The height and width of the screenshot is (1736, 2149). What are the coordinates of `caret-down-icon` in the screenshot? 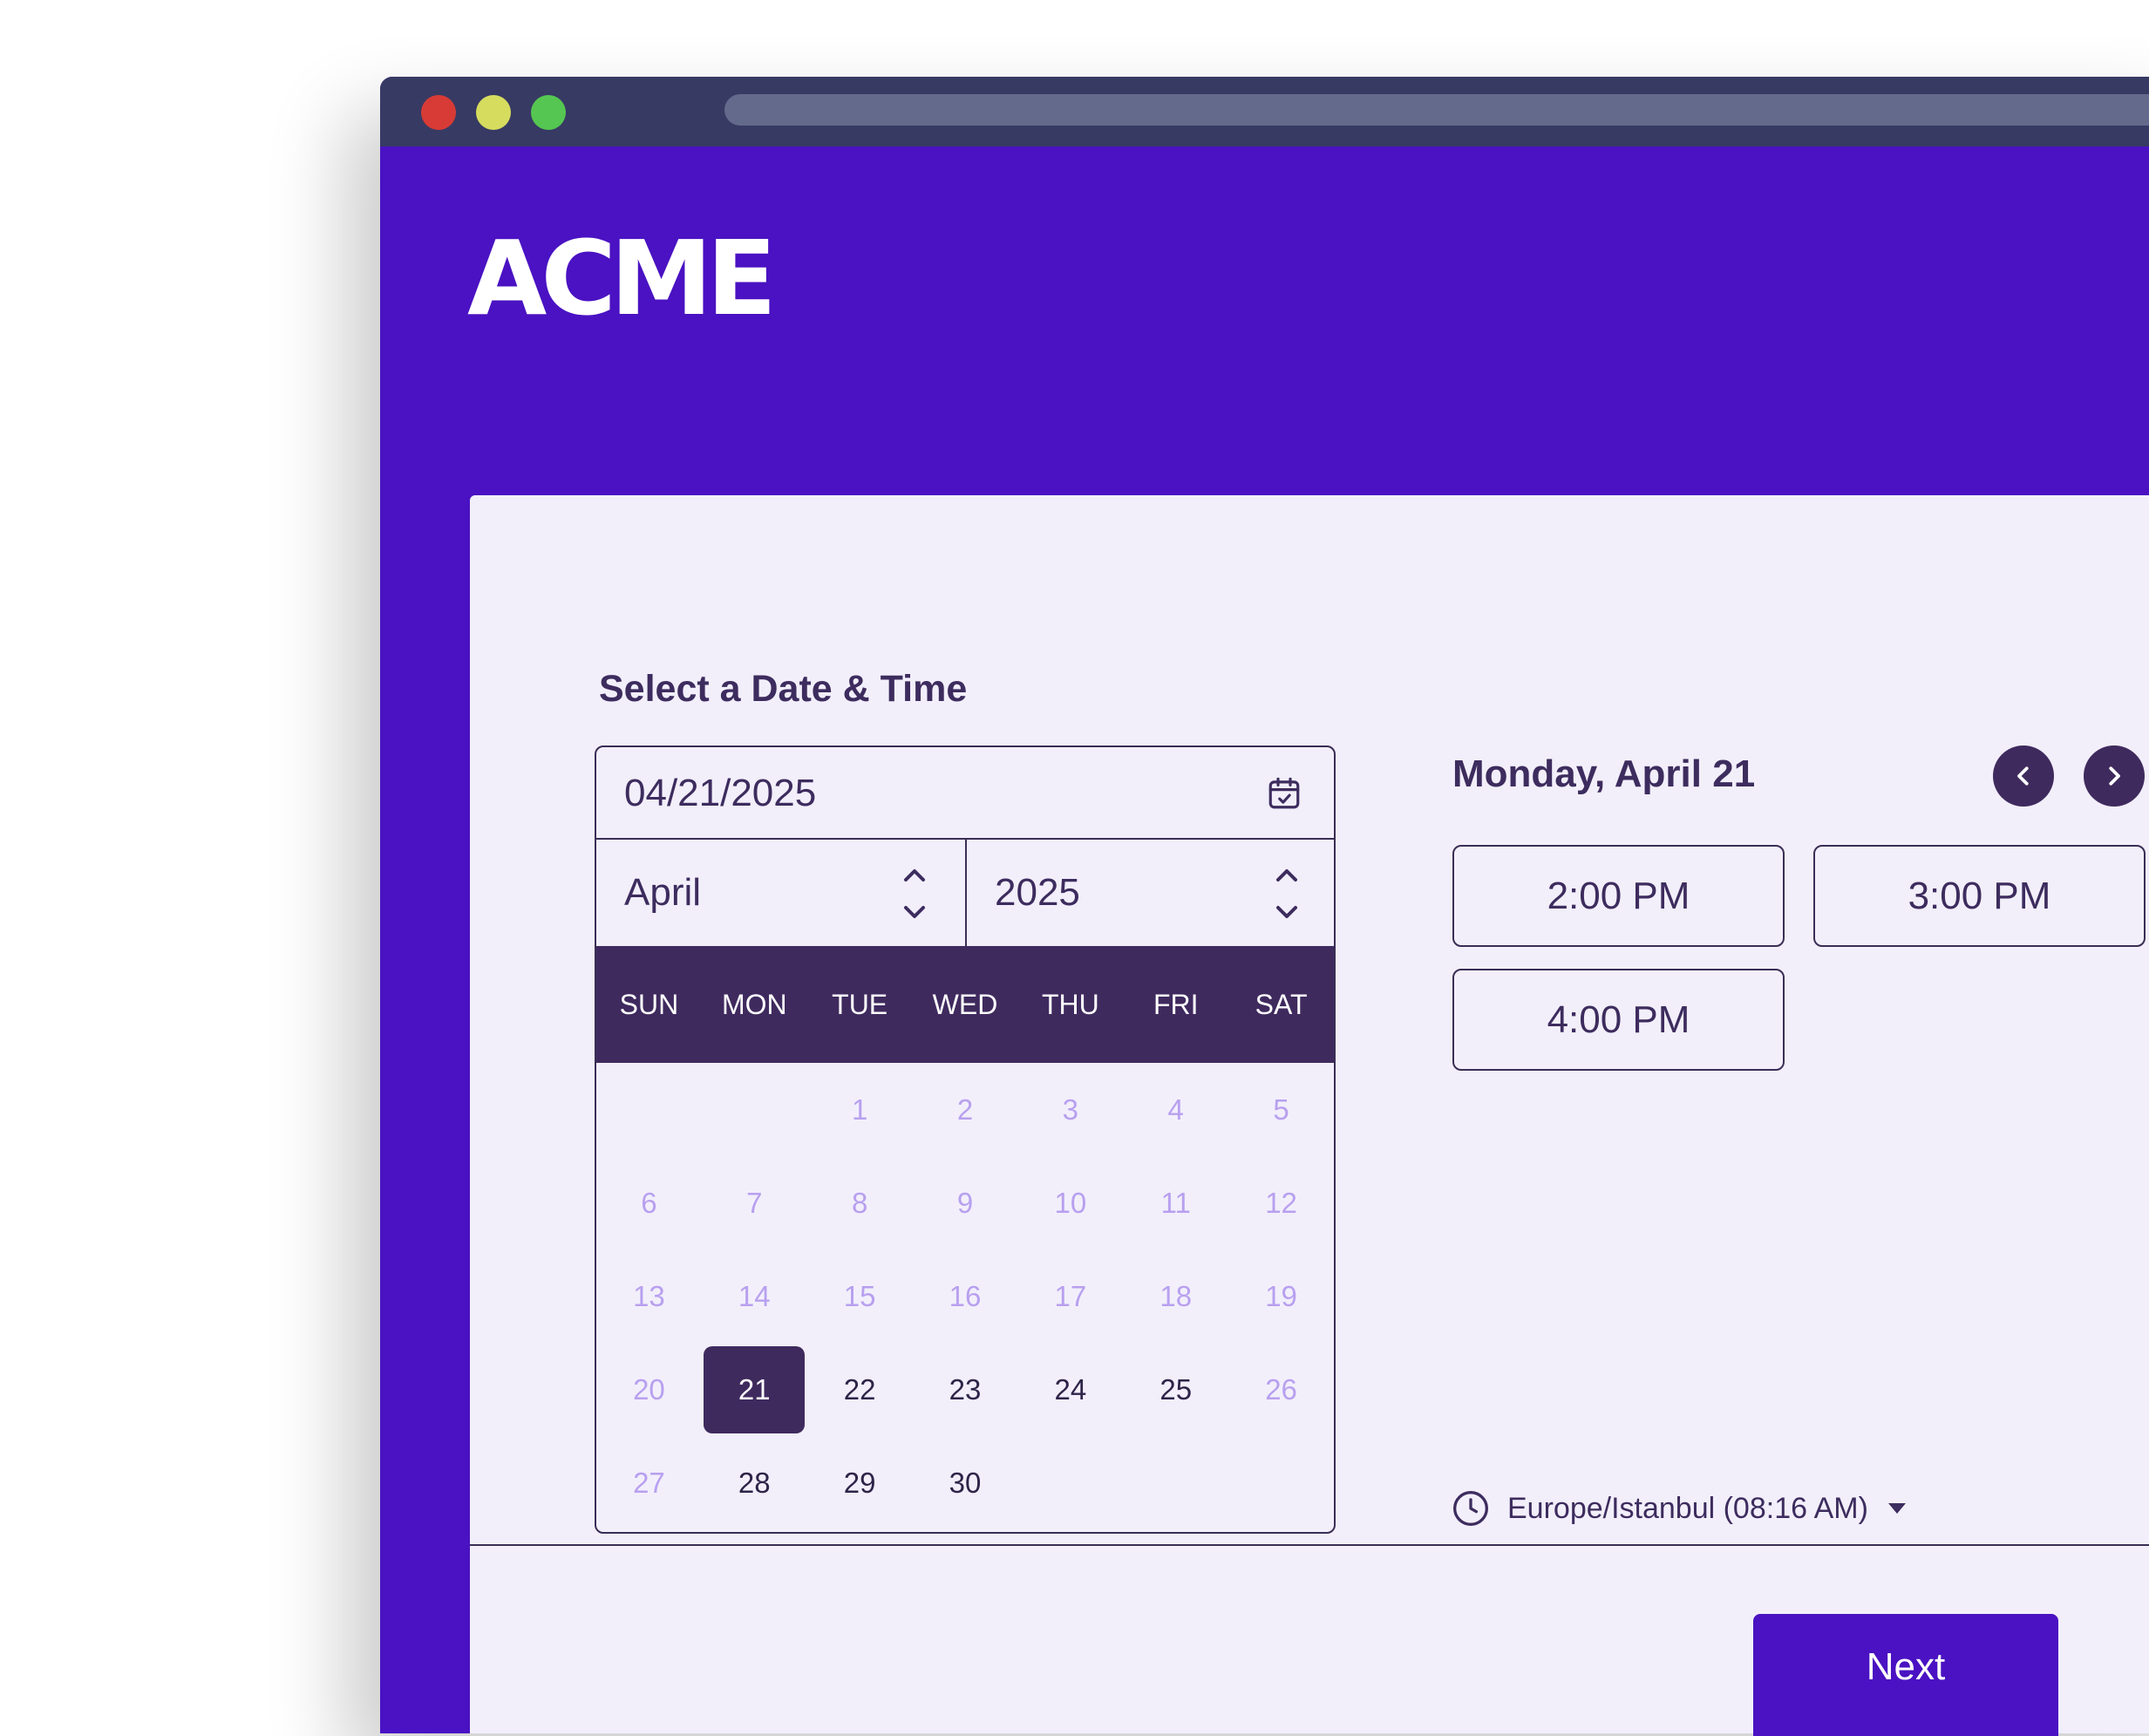 It's located at (1896, 1509).